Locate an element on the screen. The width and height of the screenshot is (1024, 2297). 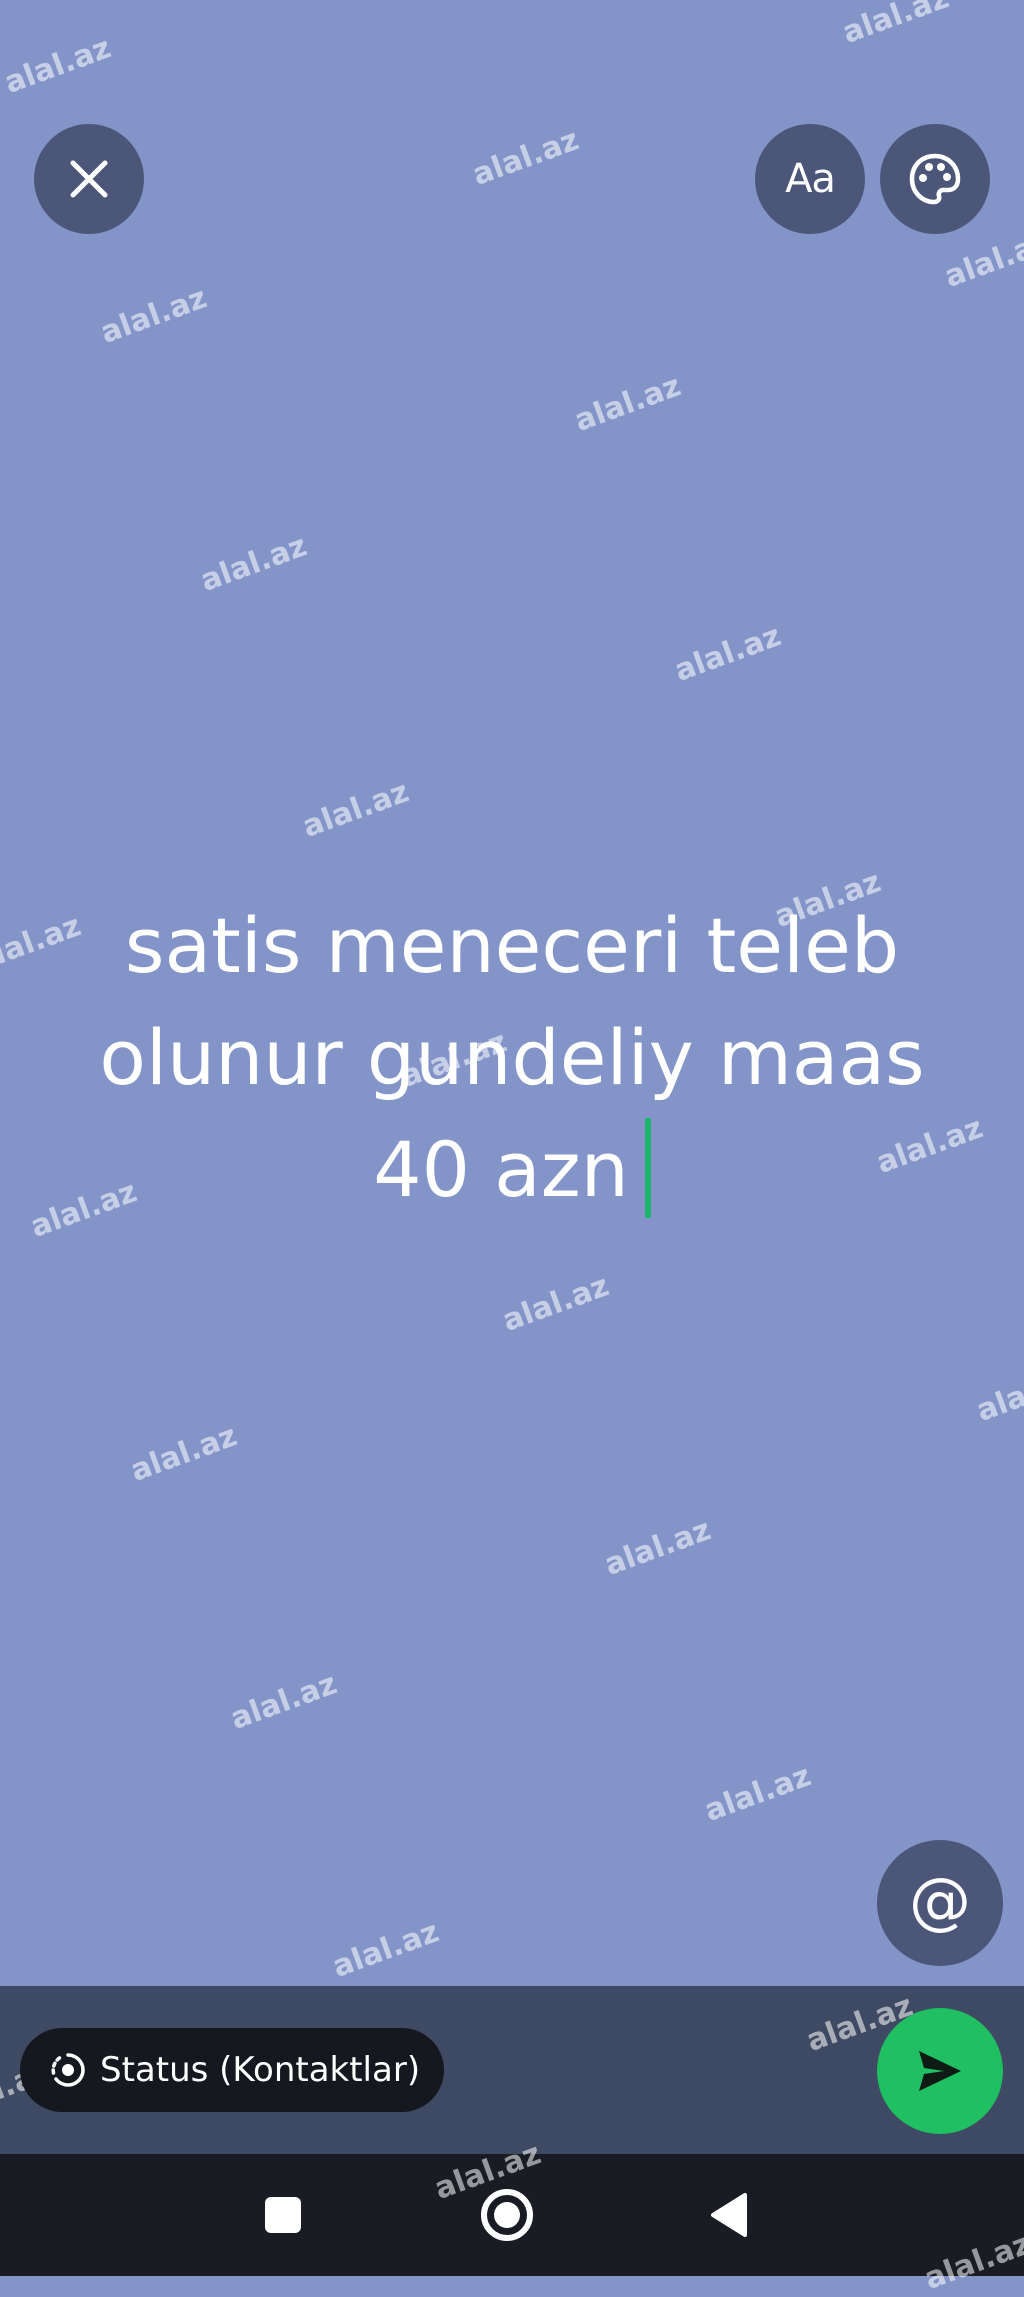
status-text-line: olunur gundeliy maas is located at coordinates (512, 1057).